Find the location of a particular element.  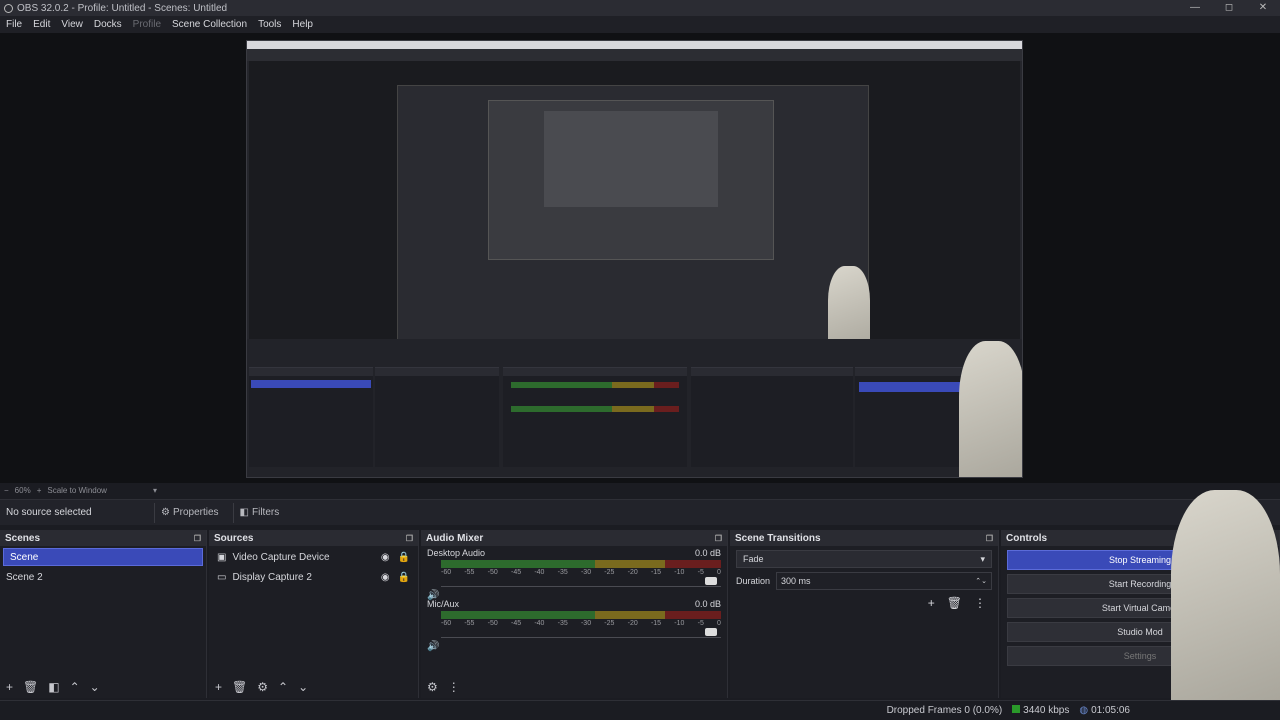

obs-logo-icon is located at coordinates (8, 8).